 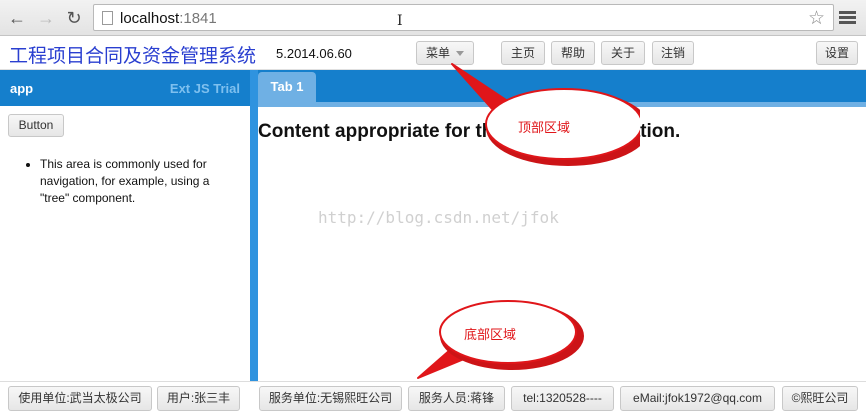 I want to click on user-button: 用户:张三丰, so click(x=198, y=398).